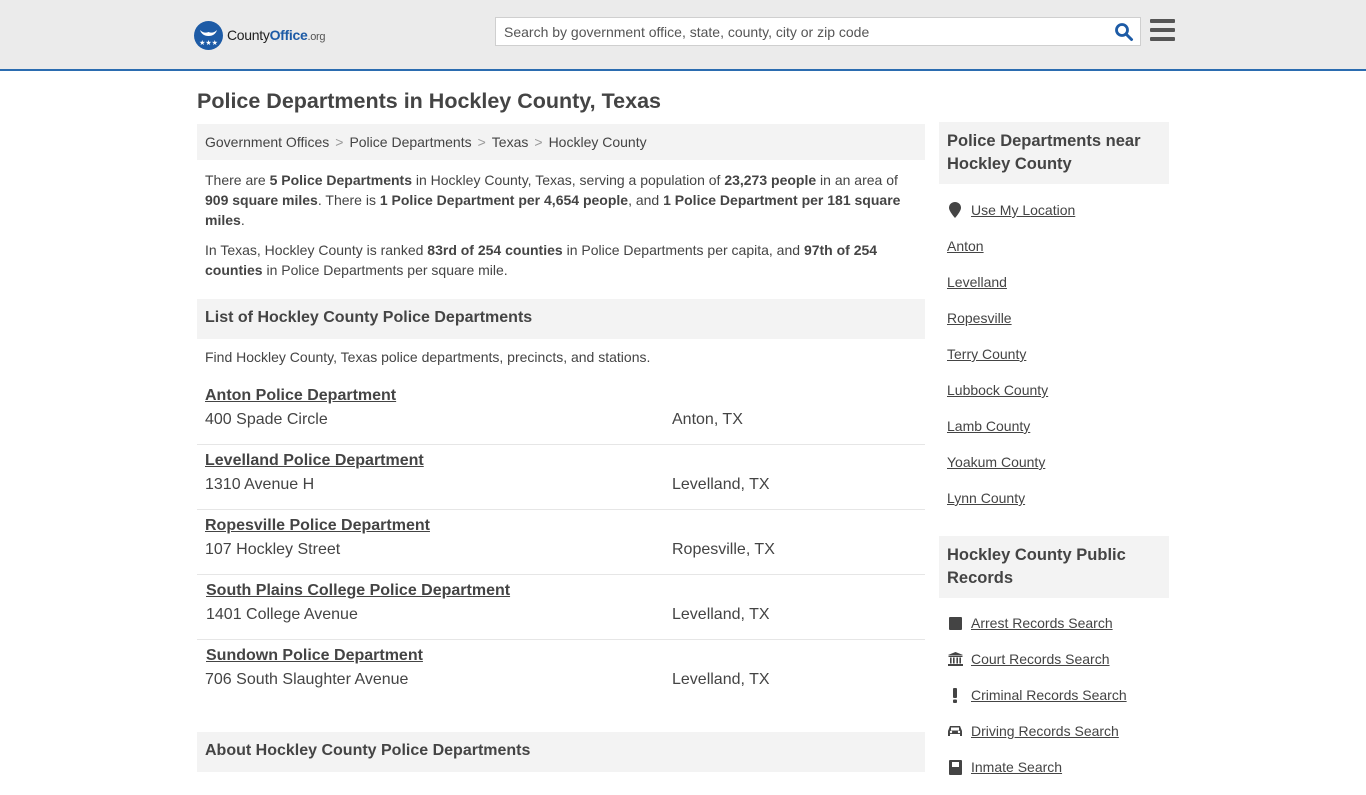  Describe the element at coordinates (955, 767) in the screenshot. I see `inmate-icon` at that location.